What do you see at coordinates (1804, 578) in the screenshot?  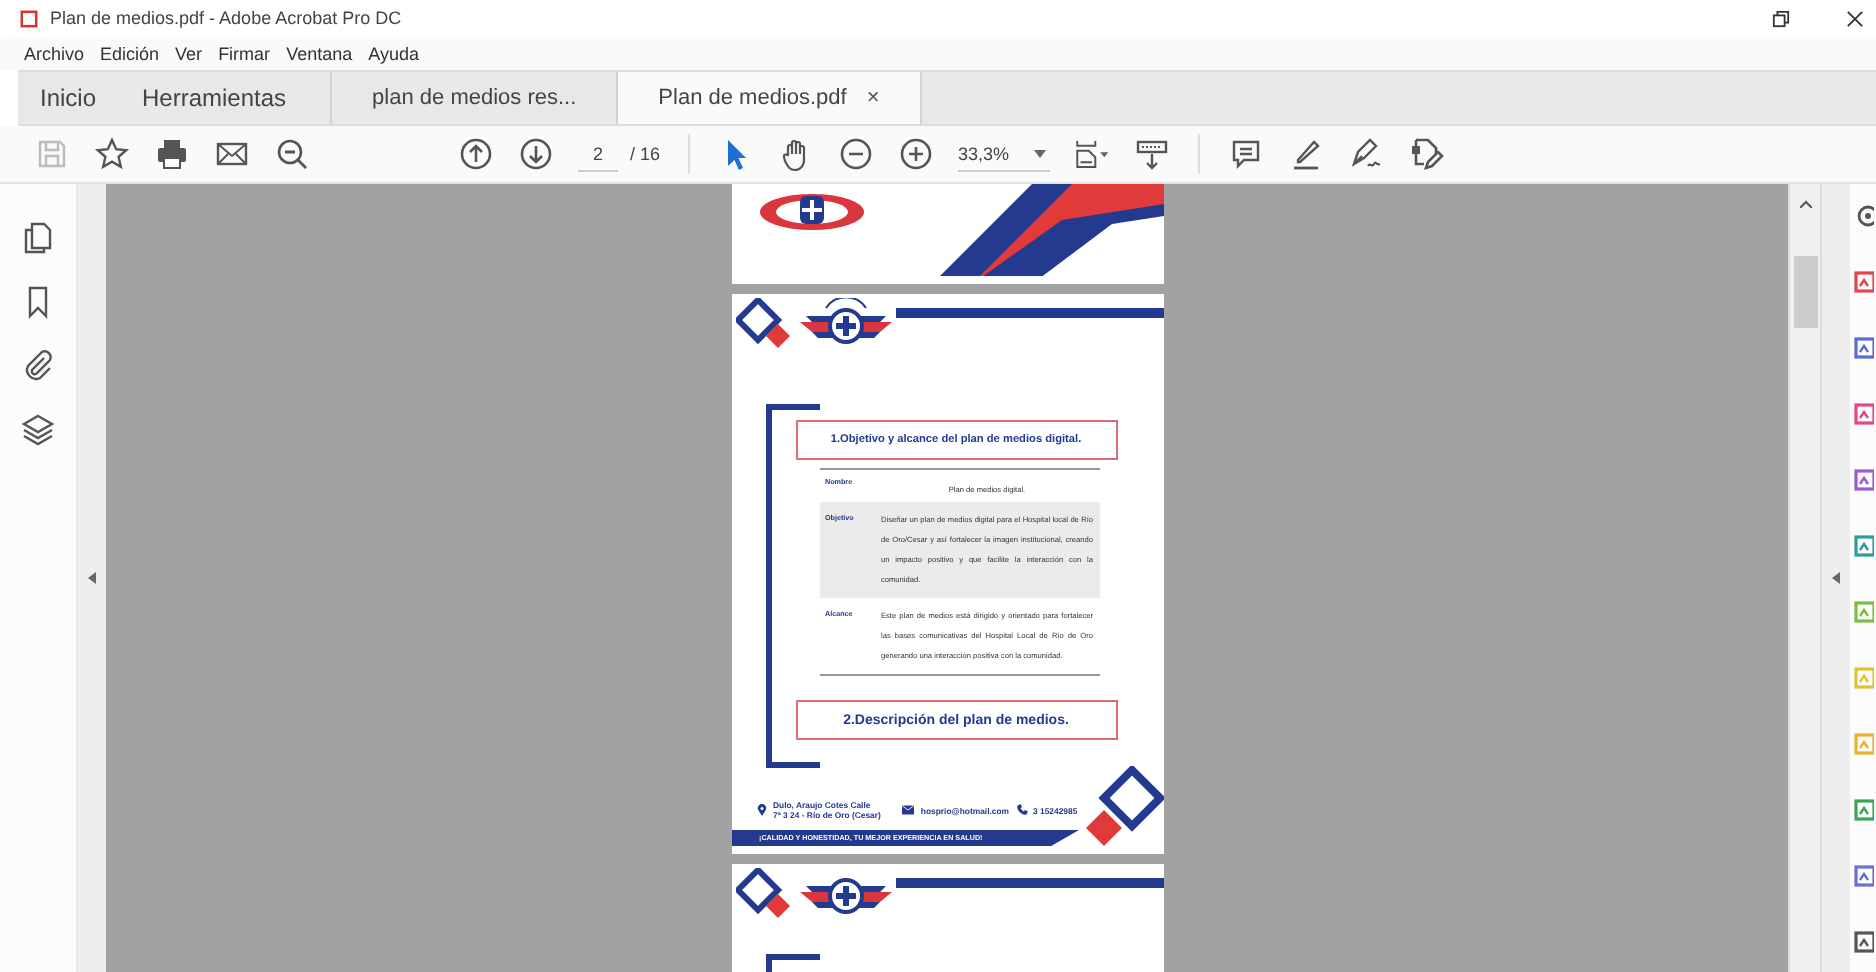 I see `vertical-scrollbar` at bounding box center [1804, 578].